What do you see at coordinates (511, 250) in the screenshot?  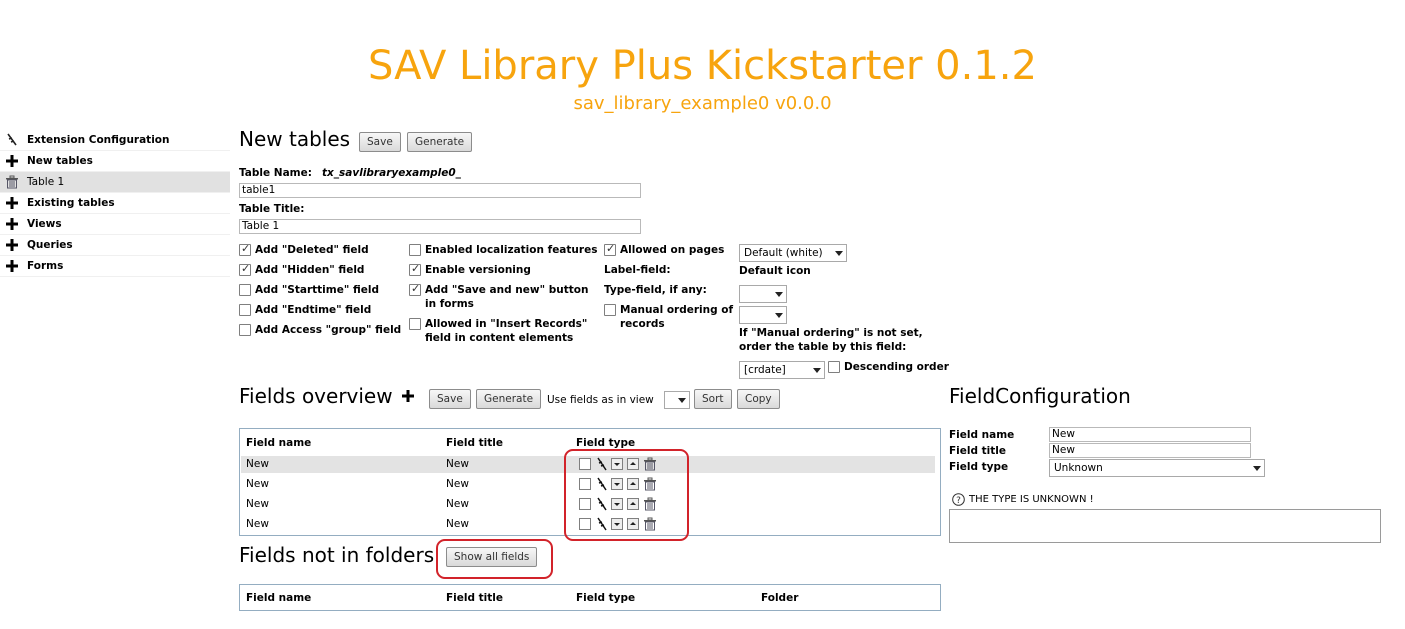 I see `enable-localization-label: Enabled localization features` at bounding box center [511, 250].